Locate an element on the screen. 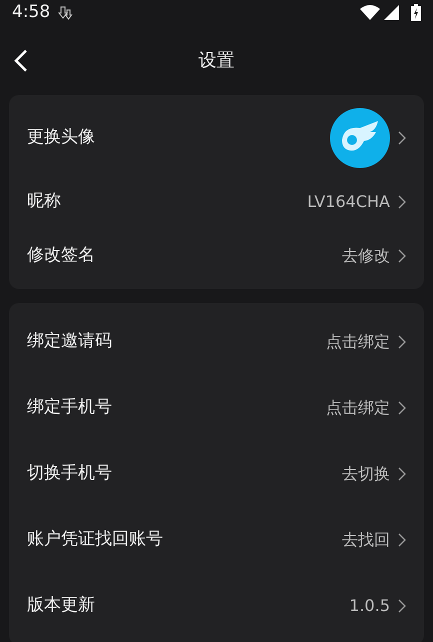  settings-row: 切换手机号 去切换 is located at coordinates (216, 474).